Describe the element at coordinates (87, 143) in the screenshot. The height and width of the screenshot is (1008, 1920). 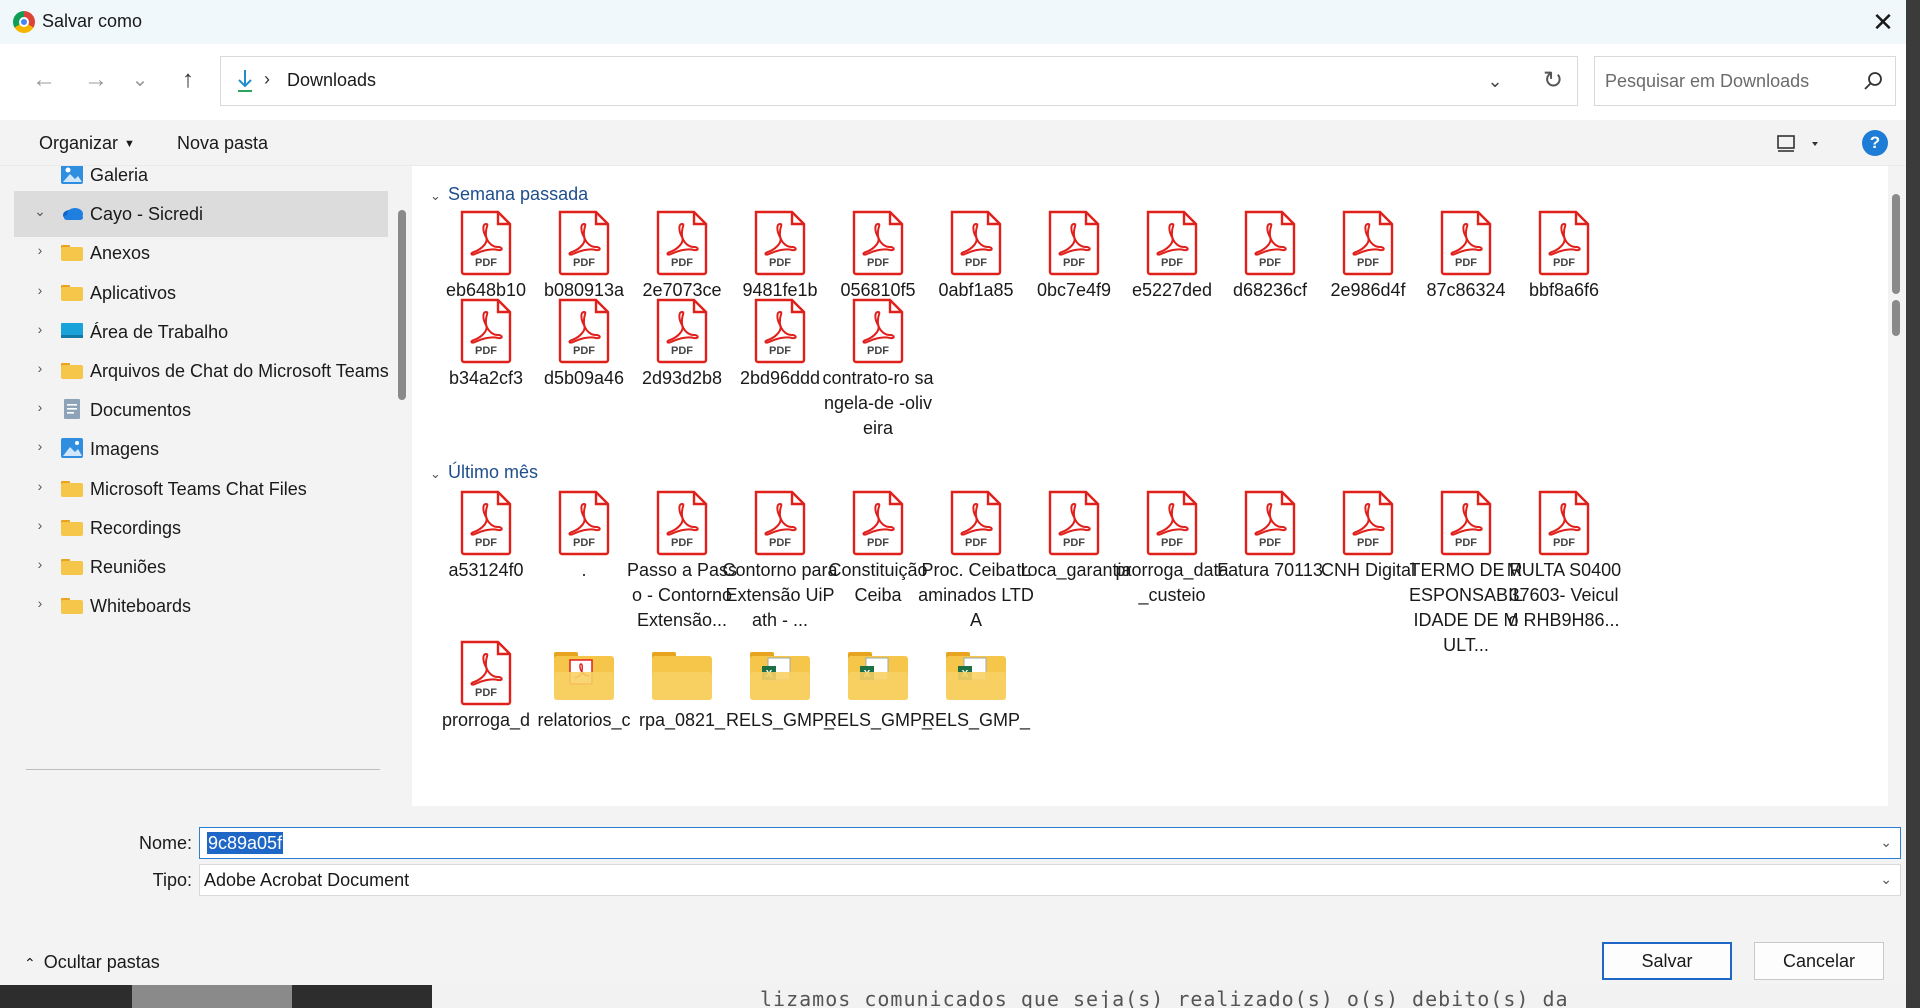
I see `organize-menu: Organizar ▼` at that location.